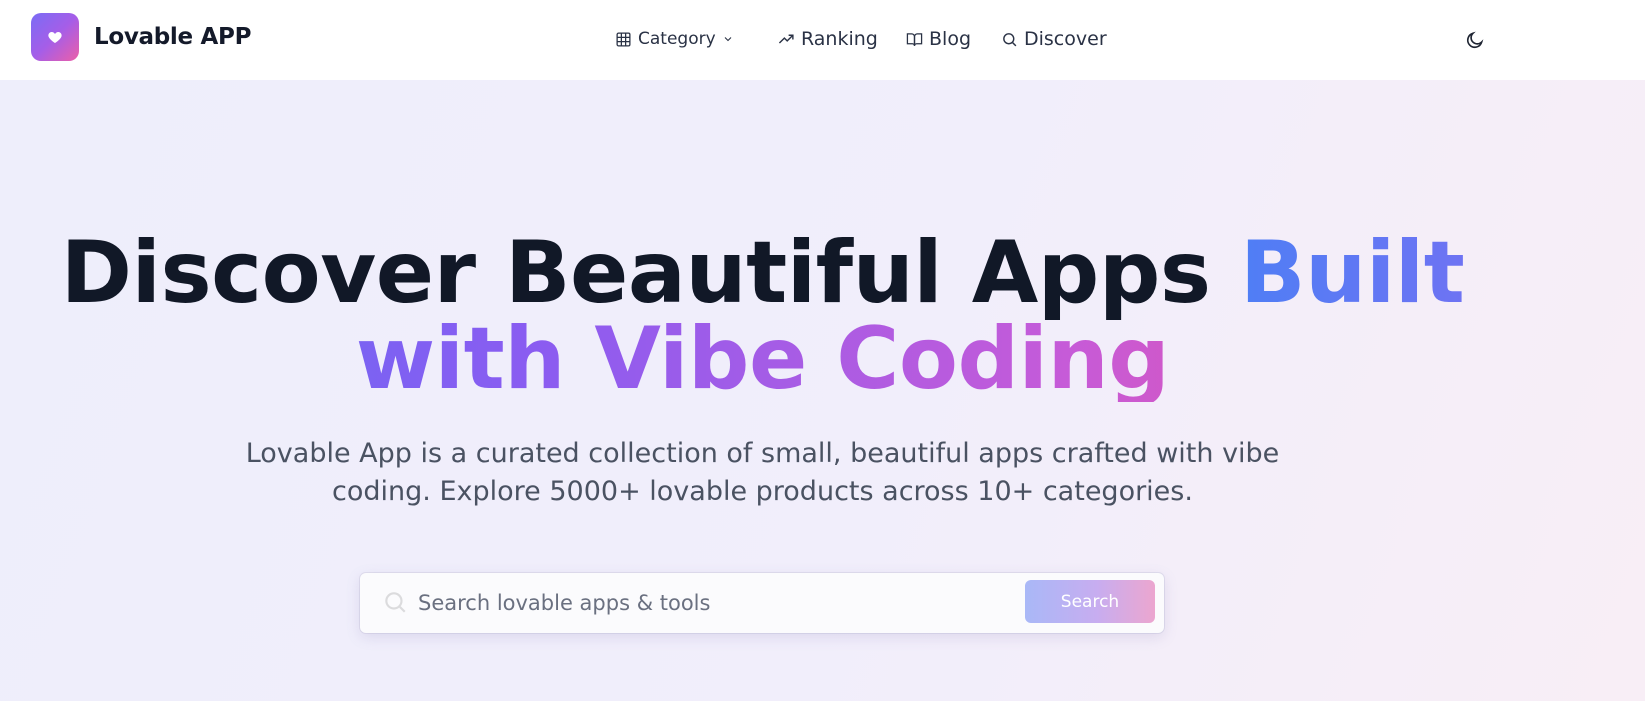 This screenshot has height=701, width=1645. I want to click on nav-category-label: Category, so click(677, 39).